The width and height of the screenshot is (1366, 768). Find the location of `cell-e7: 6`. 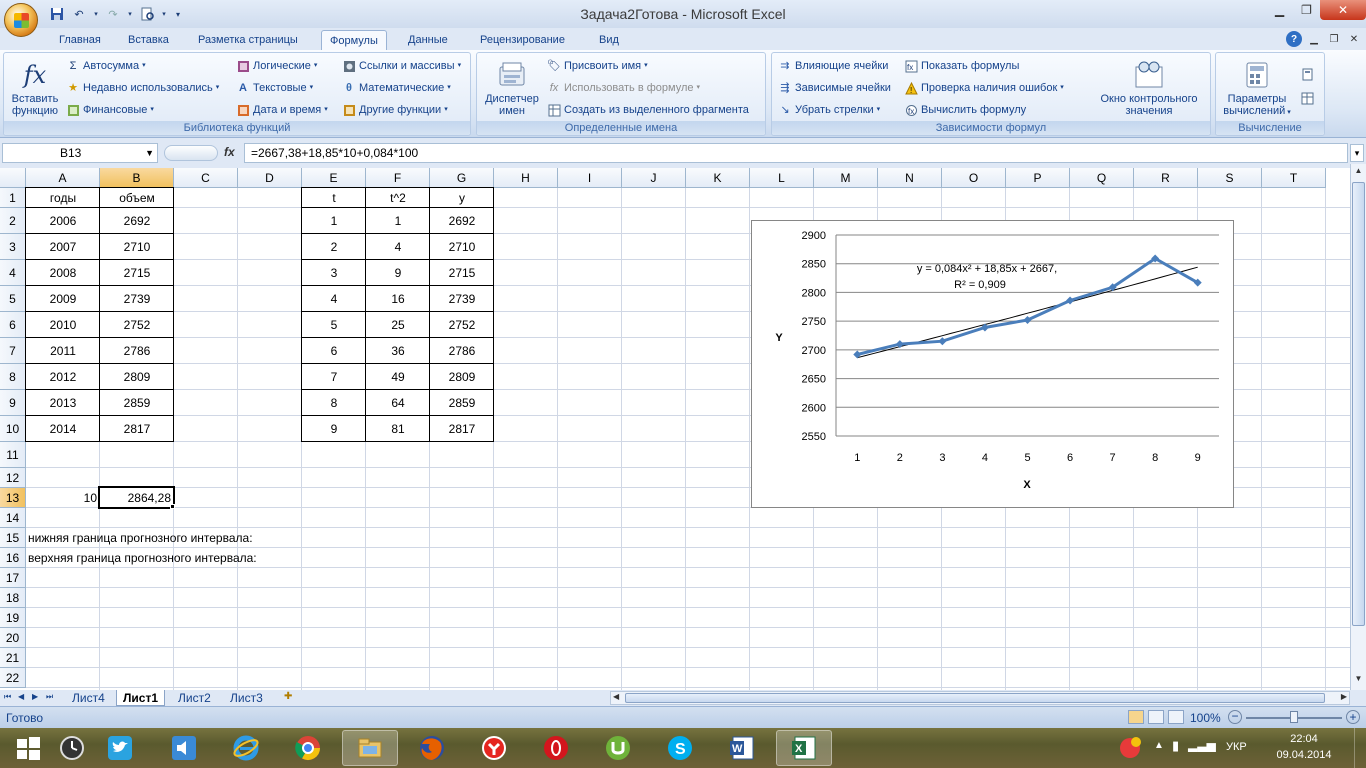

cell-e7: 6 is located at coordinates (334, 351).